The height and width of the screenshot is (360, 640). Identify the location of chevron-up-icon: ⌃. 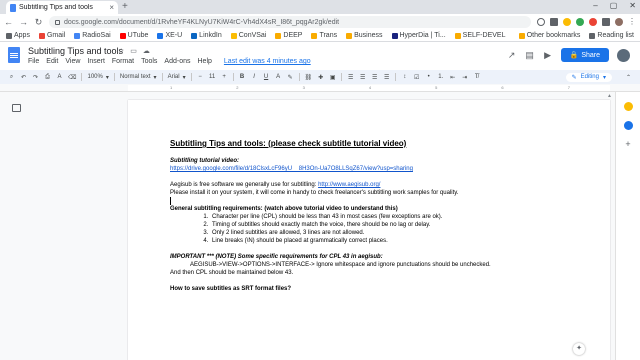
(628, 77).